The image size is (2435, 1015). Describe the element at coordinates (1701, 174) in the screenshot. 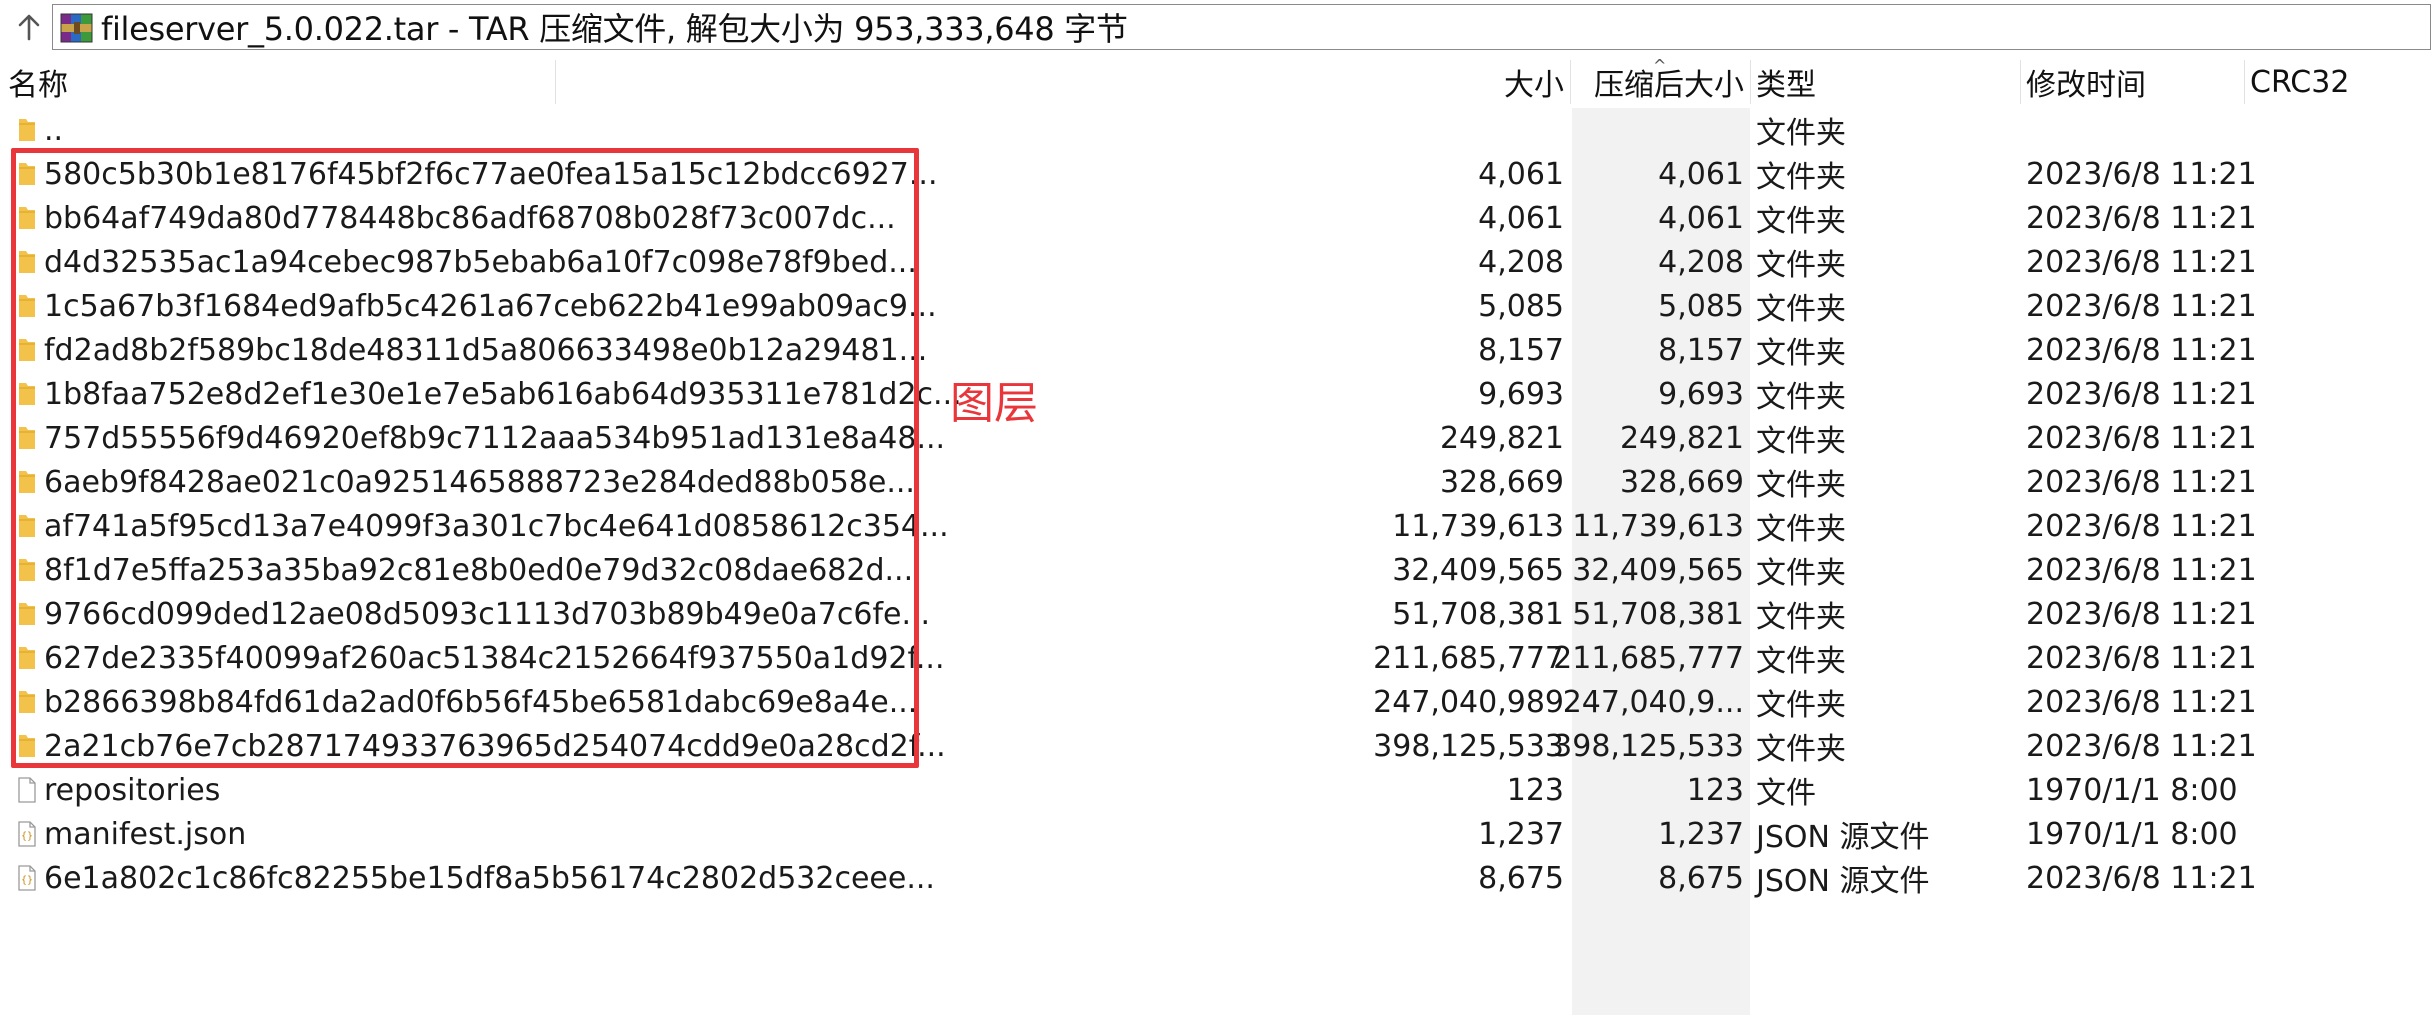

I see `item-packed-size: 4,061` at that location.